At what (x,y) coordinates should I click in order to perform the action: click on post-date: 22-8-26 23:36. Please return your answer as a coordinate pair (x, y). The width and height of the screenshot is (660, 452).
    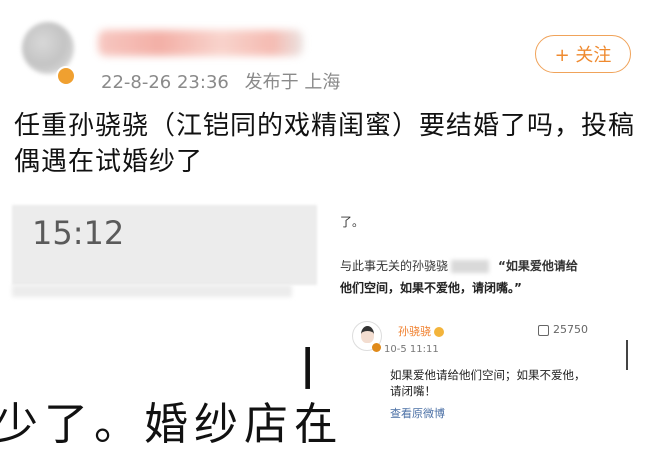
    Looking at the image, I should click on (165, 82).